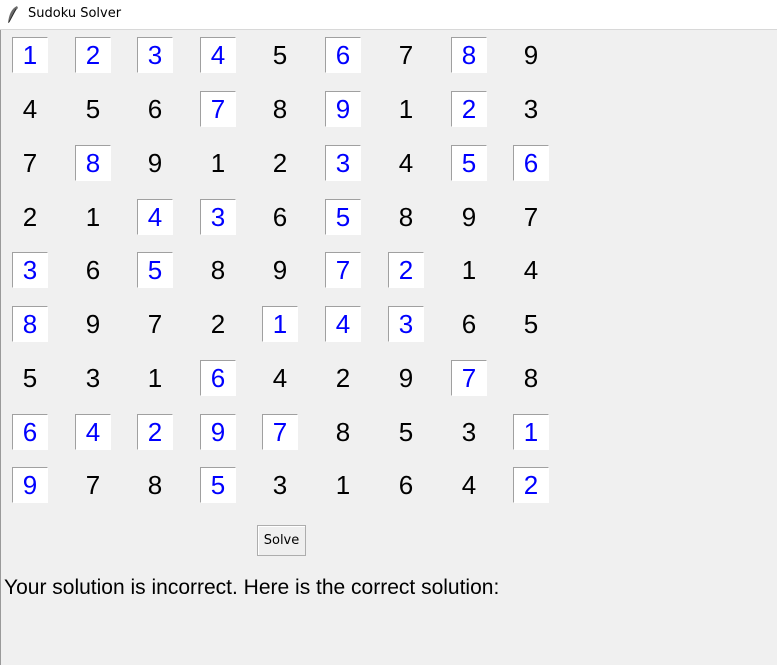 Image resolution: width=777 pixels, height=665 pixels. What do you see at coordinates (0, 347) in the screenshot?
I see `window-border` at bounding box center [0, 347].